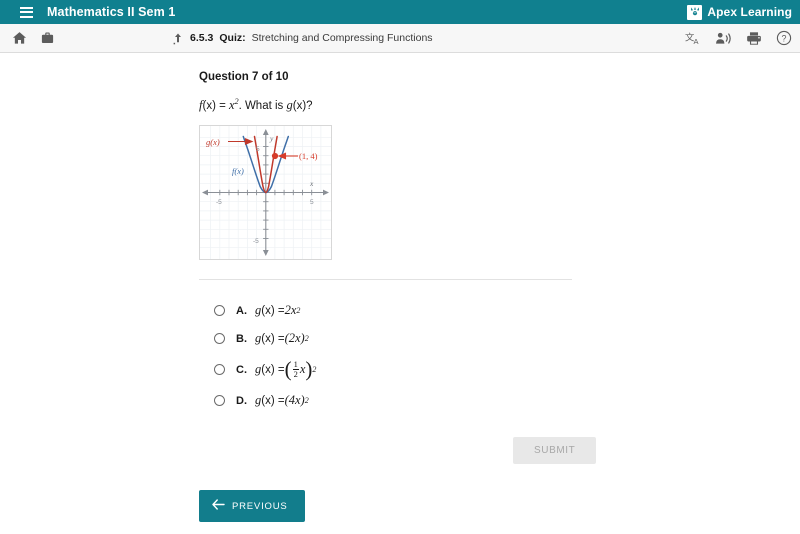 This screenshot has height=534, width=800. What do you see at coordinates (244, 77) in the screenshot?
I see `question-heading: Question 7 of 10` at bounding box center [244, 77].